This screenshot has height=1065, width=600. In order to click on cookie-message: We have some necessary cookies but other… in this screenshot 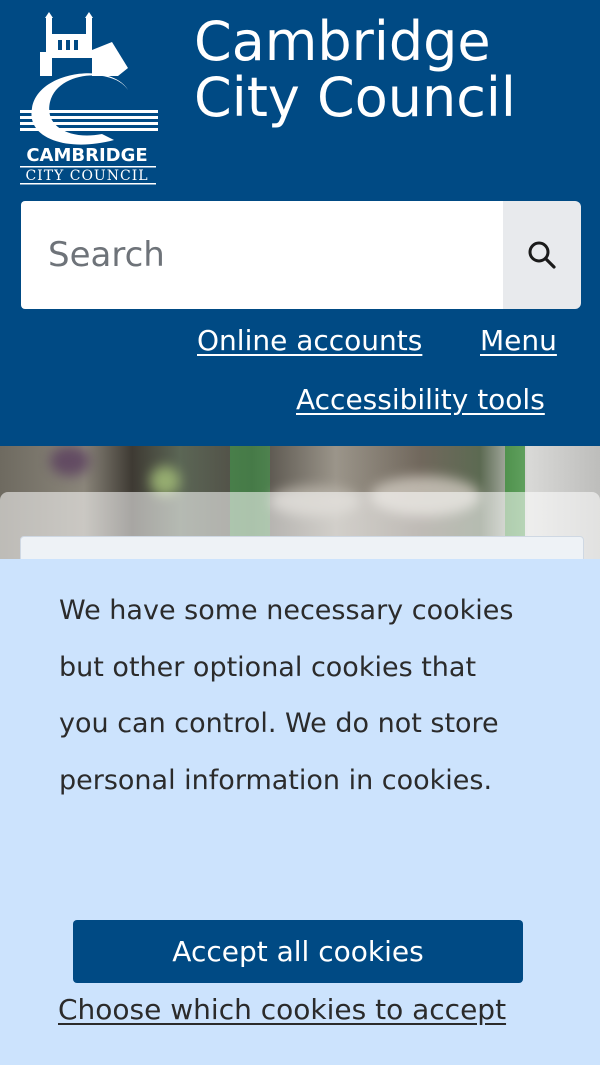, I will do `click(286, 695)`.